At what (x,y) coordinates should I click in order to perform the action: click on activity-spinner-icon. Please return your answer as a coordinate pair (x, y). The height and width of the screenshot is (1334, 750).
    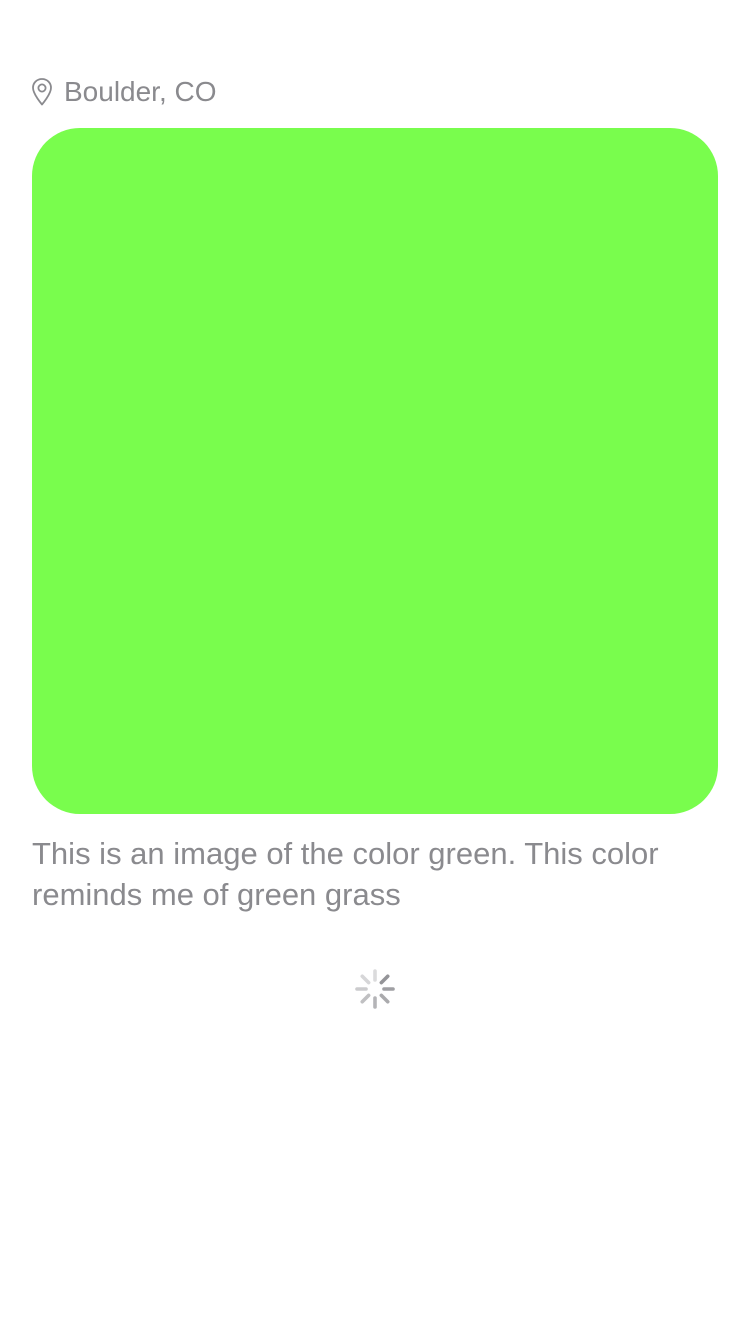
    Looking at the image, I should click on (375, 989).